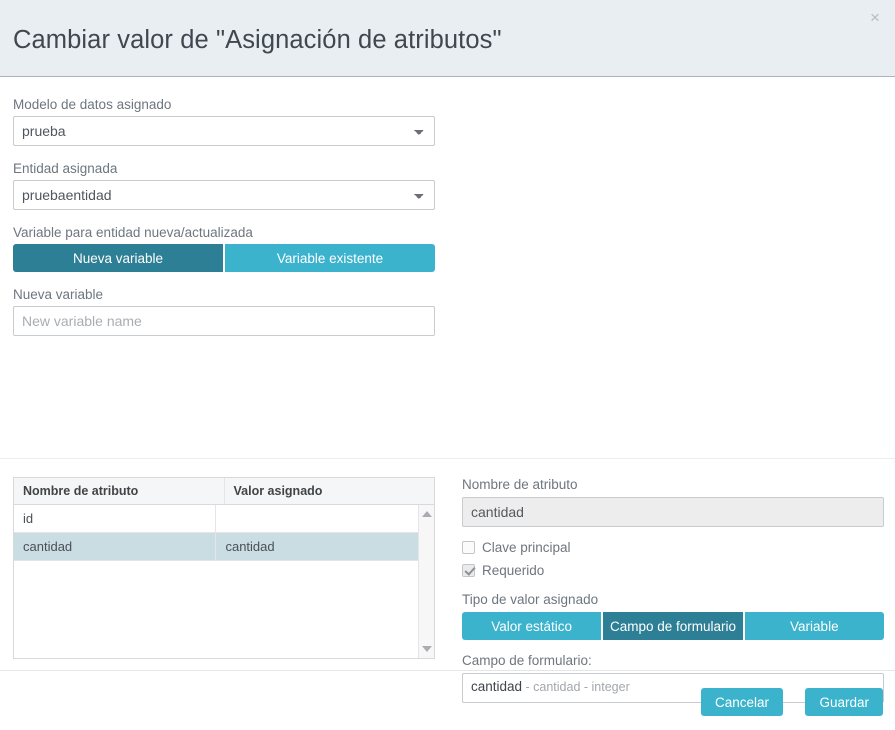 This screenshot has height=730, width=895. I want to click on form-field-label: Campo de formulario:, so click(527, 660).